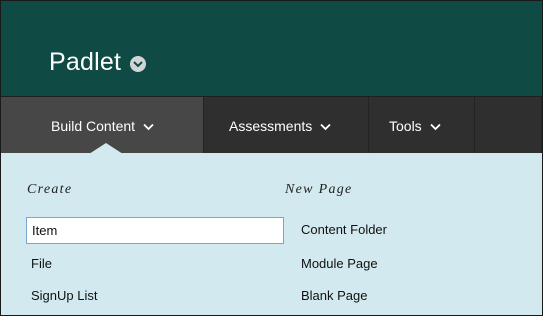  I want to click on menu-item-module-page: Module Page, so click(339, 263).